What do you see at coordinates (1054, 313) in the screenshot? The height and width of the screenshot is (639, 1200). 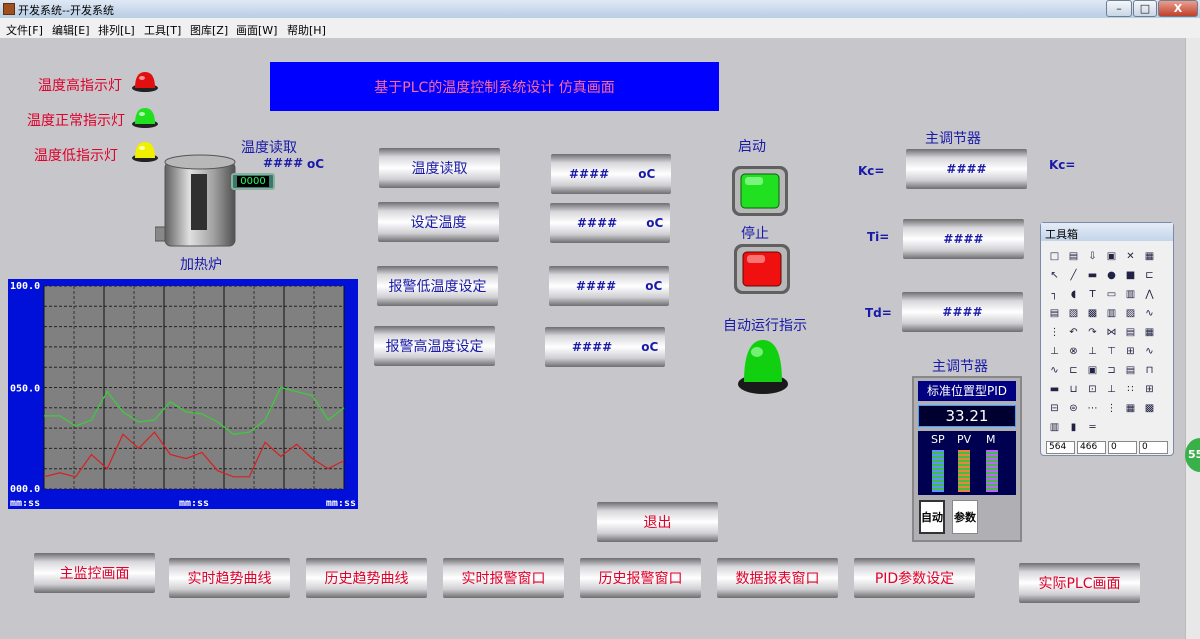 I see `tool-item-18-icon: ▤` at bounding box center [1054, 313].